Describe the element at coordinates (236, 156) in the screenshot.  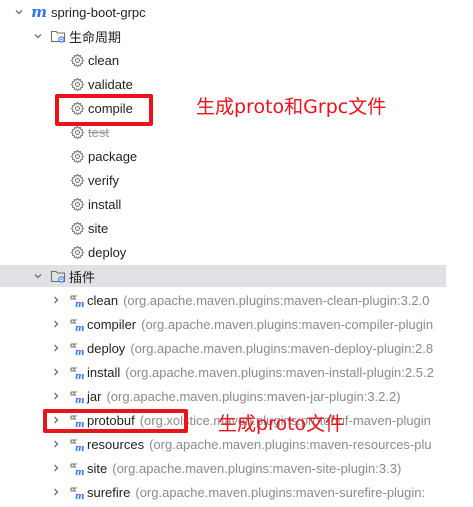
I see `lifecycle-item: package` at that location.